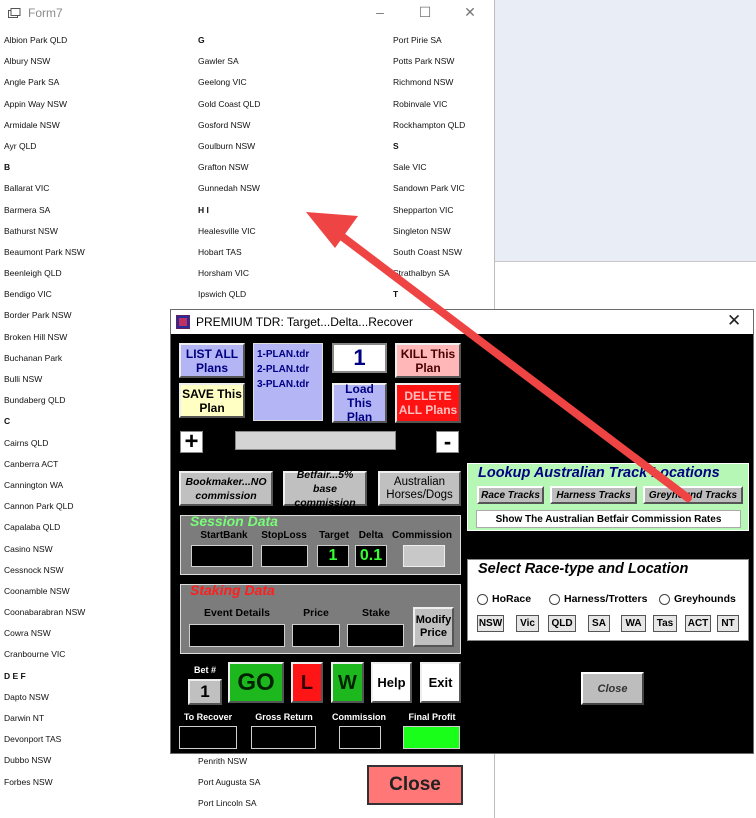  Describe the element at coordinates (222, 82) in the screenshot. I see `track-item: Geelong VIC` at that location.